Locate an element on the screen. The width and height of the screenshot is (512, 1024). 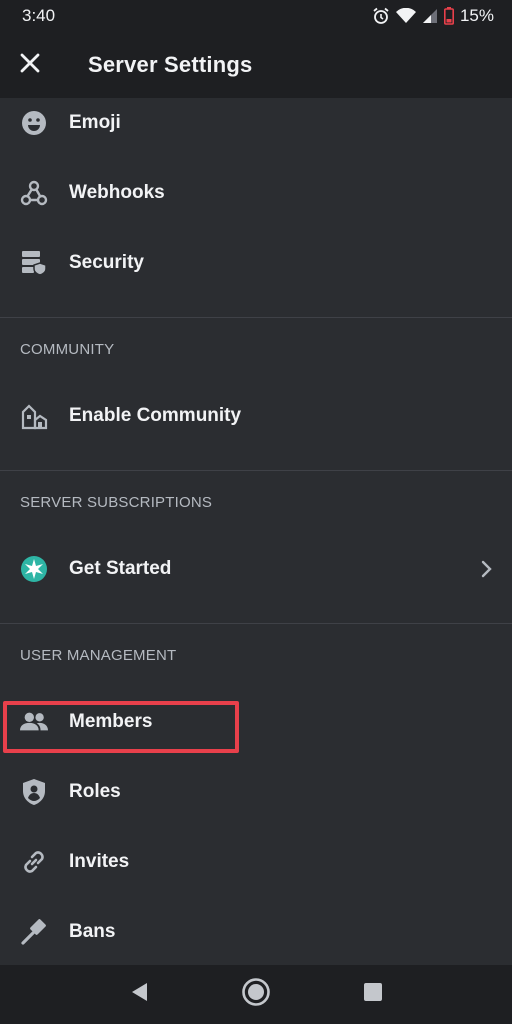
close-icon is located at coordinates (30, 65).